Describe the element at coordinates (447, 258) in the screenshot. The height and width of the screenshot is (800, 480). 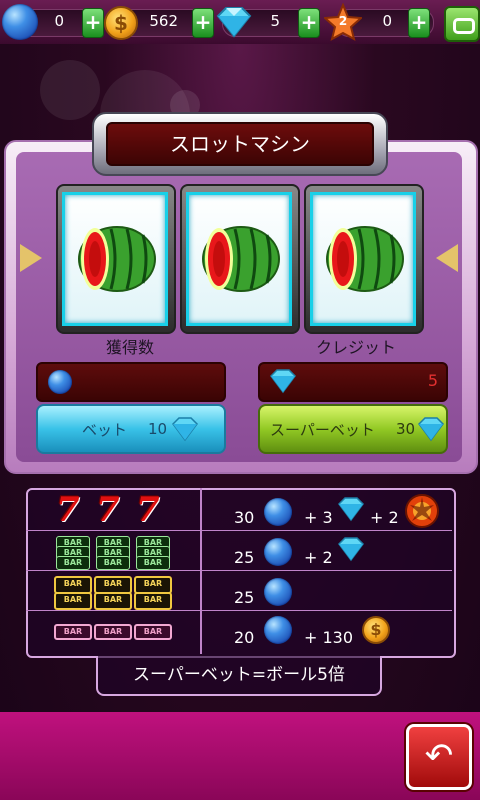
I see `left-pointer-icon` at that location.